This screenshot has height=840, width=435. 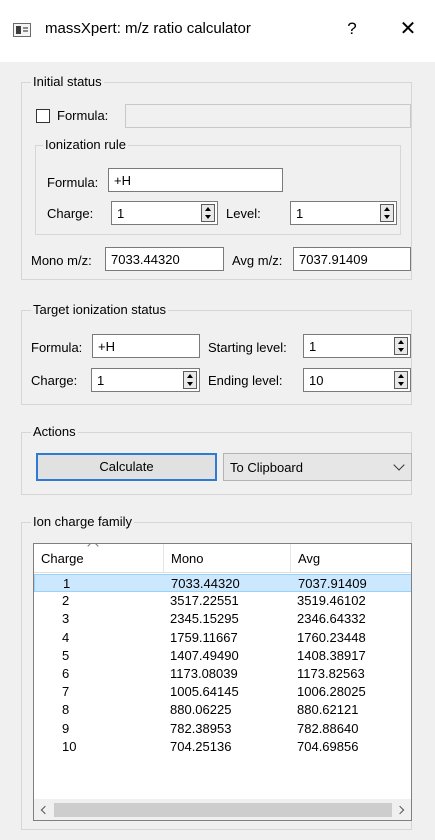 I want to click on column-header-mono-label: Mono, so click(x=187, y=558).